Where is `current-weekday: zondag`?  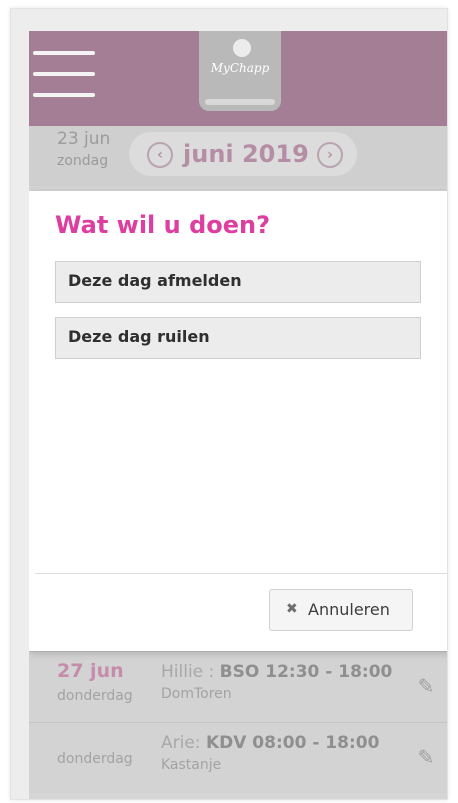 current-weekday: zondag is located at coordinates (83, 161).